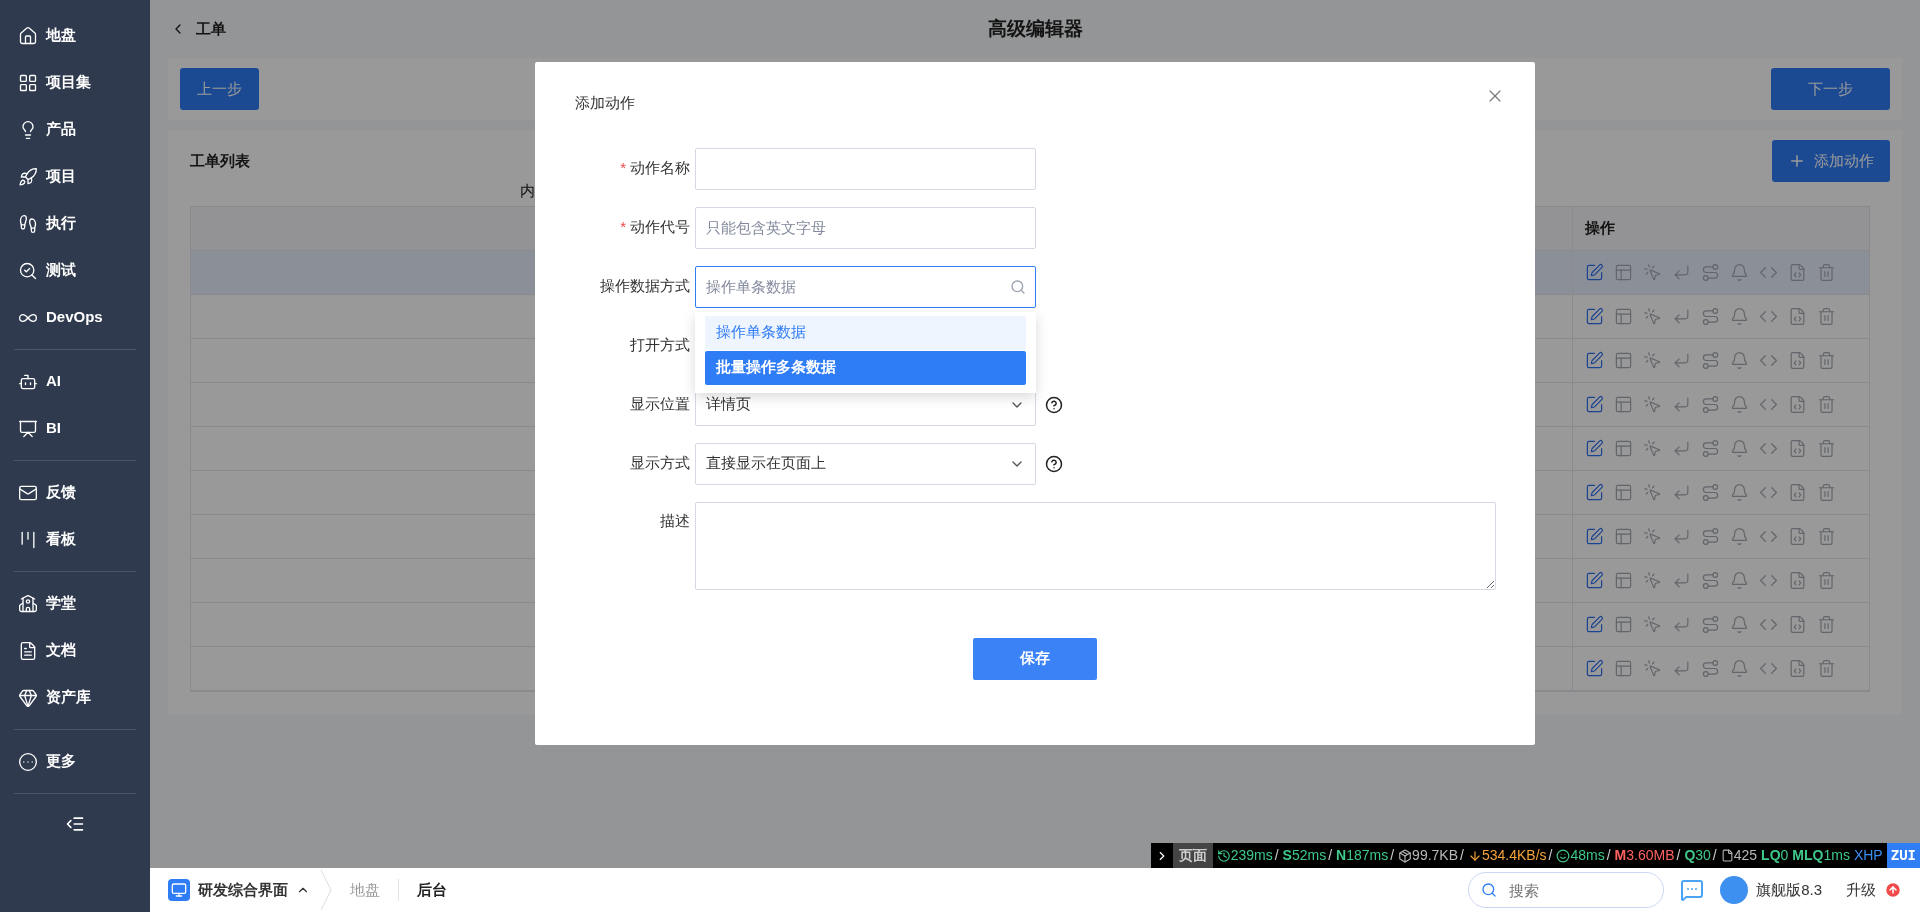 This screenshot has height=912, width=1920. I want to click on save-button: 保存, so click(1035, 658).